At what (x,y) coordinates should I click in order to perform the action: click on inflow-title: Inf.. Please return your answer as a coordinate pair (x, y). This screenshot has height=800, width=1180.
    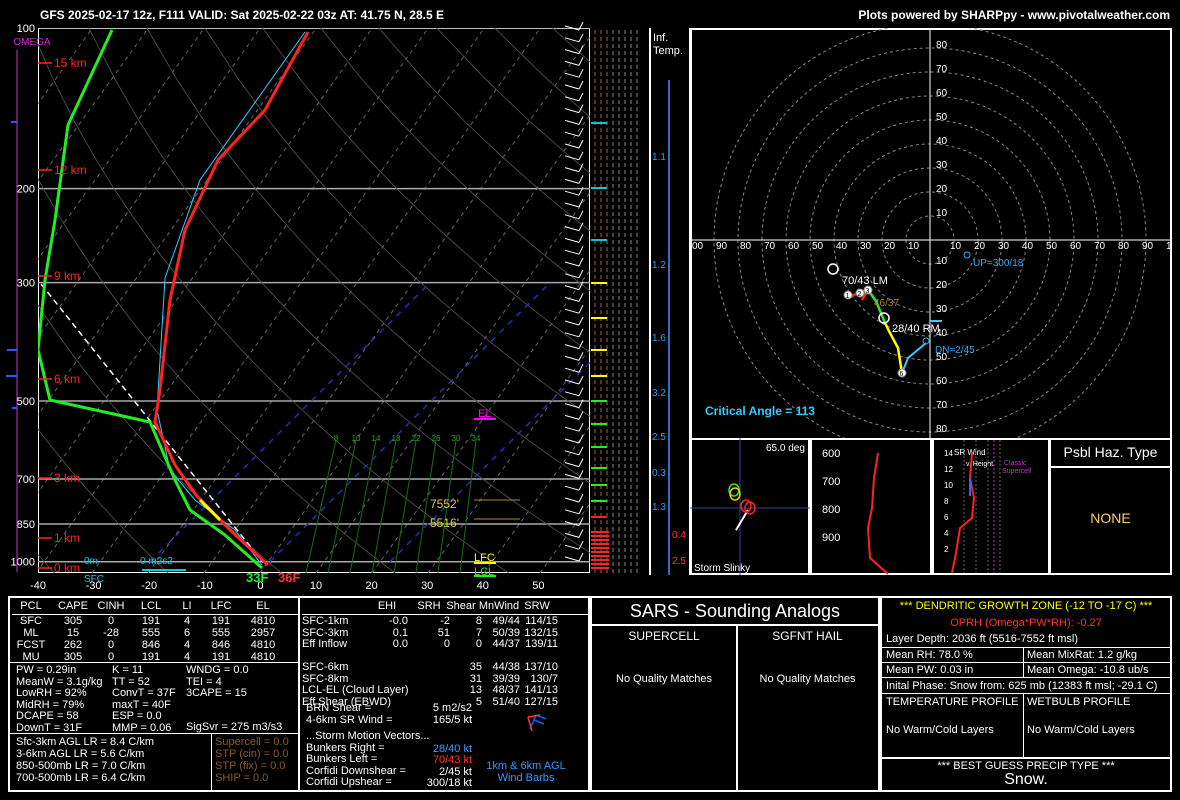
    Looking at the image, I should click on (660, 38).